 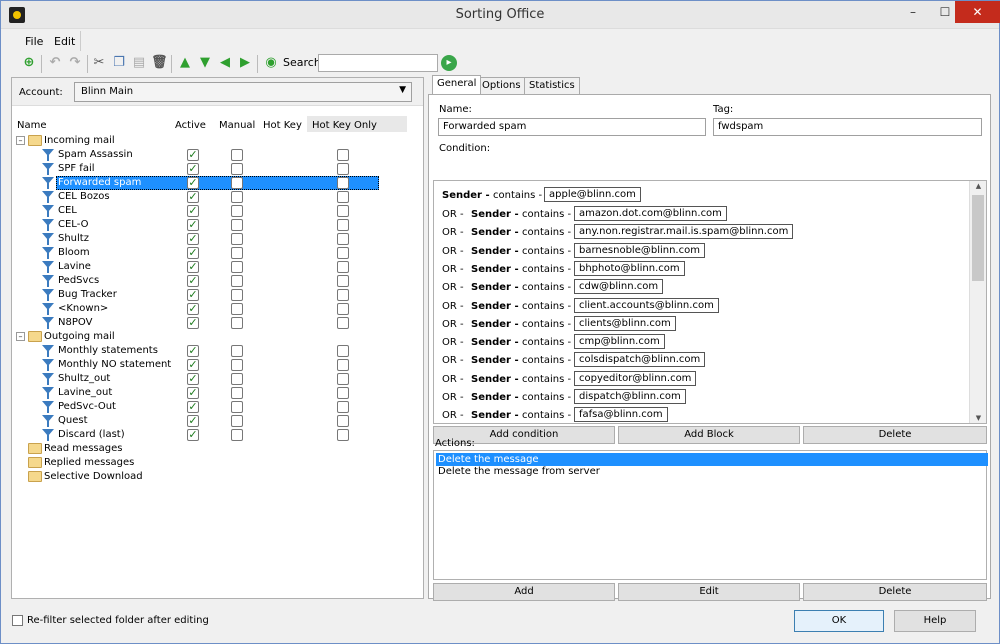 What do you see at coordinates (646, 305) in the screenshot?
I see `condition-value: client.accounts@blinn.com` at bounding box center [646, 305].